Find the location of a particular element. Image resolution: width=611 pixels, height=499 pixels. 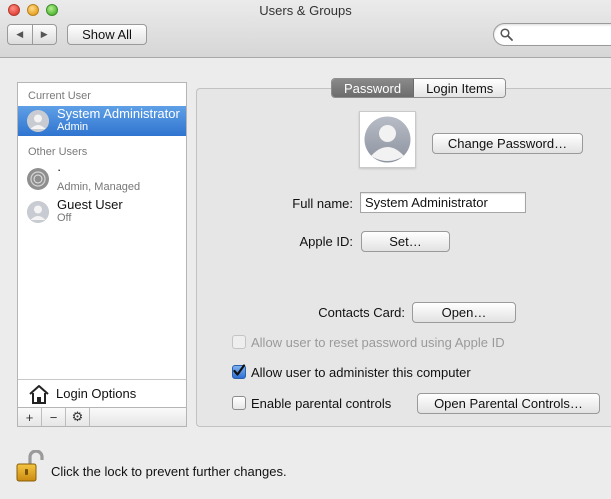

current-user-header: Current User is located at coordinates (59, 96).